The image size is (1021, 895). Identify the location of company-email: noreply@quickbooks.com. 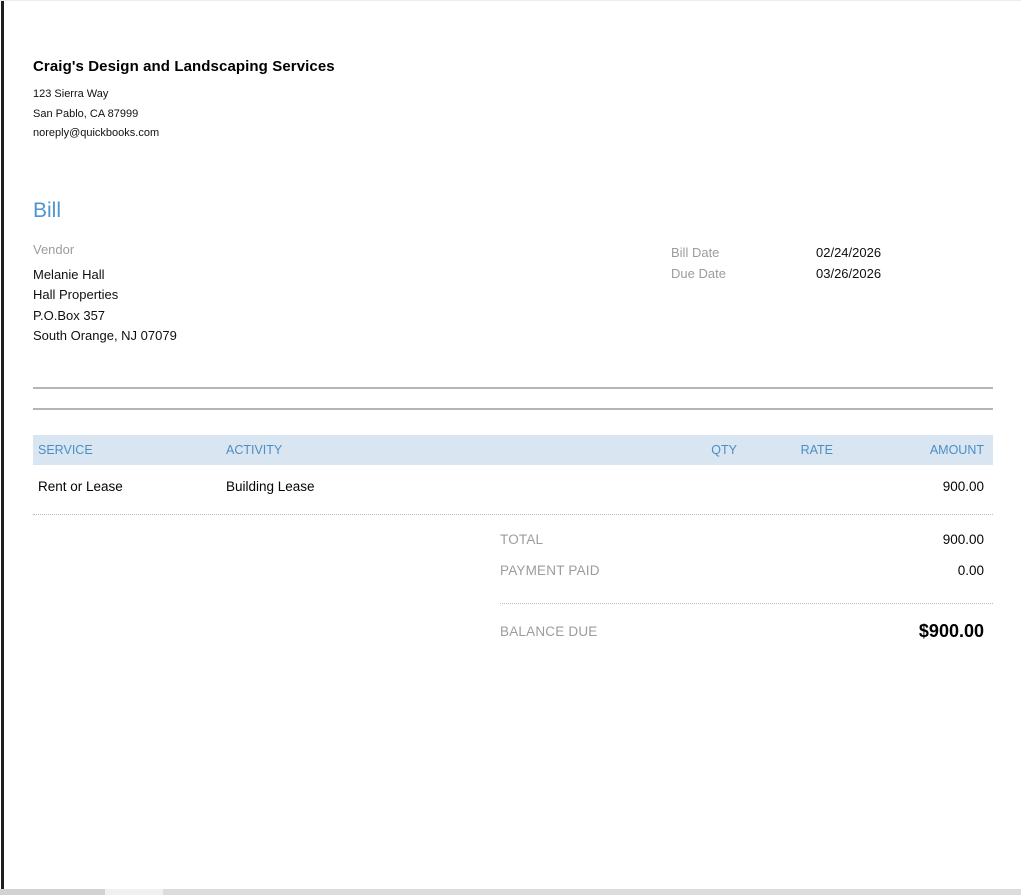
(96, 133).